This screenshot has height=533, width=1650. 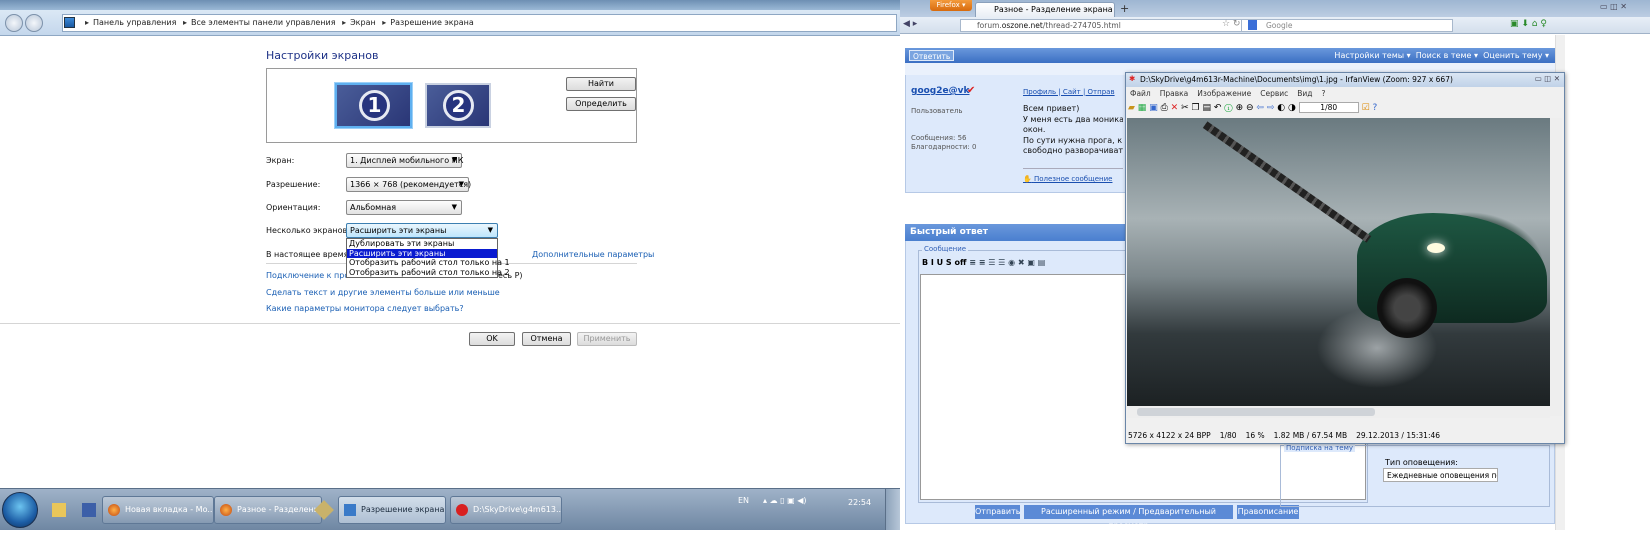 What do you see at coordinates (601, 104) in the screenshot?
I see `identify-button: Определить` at bounding box center [601, 104].